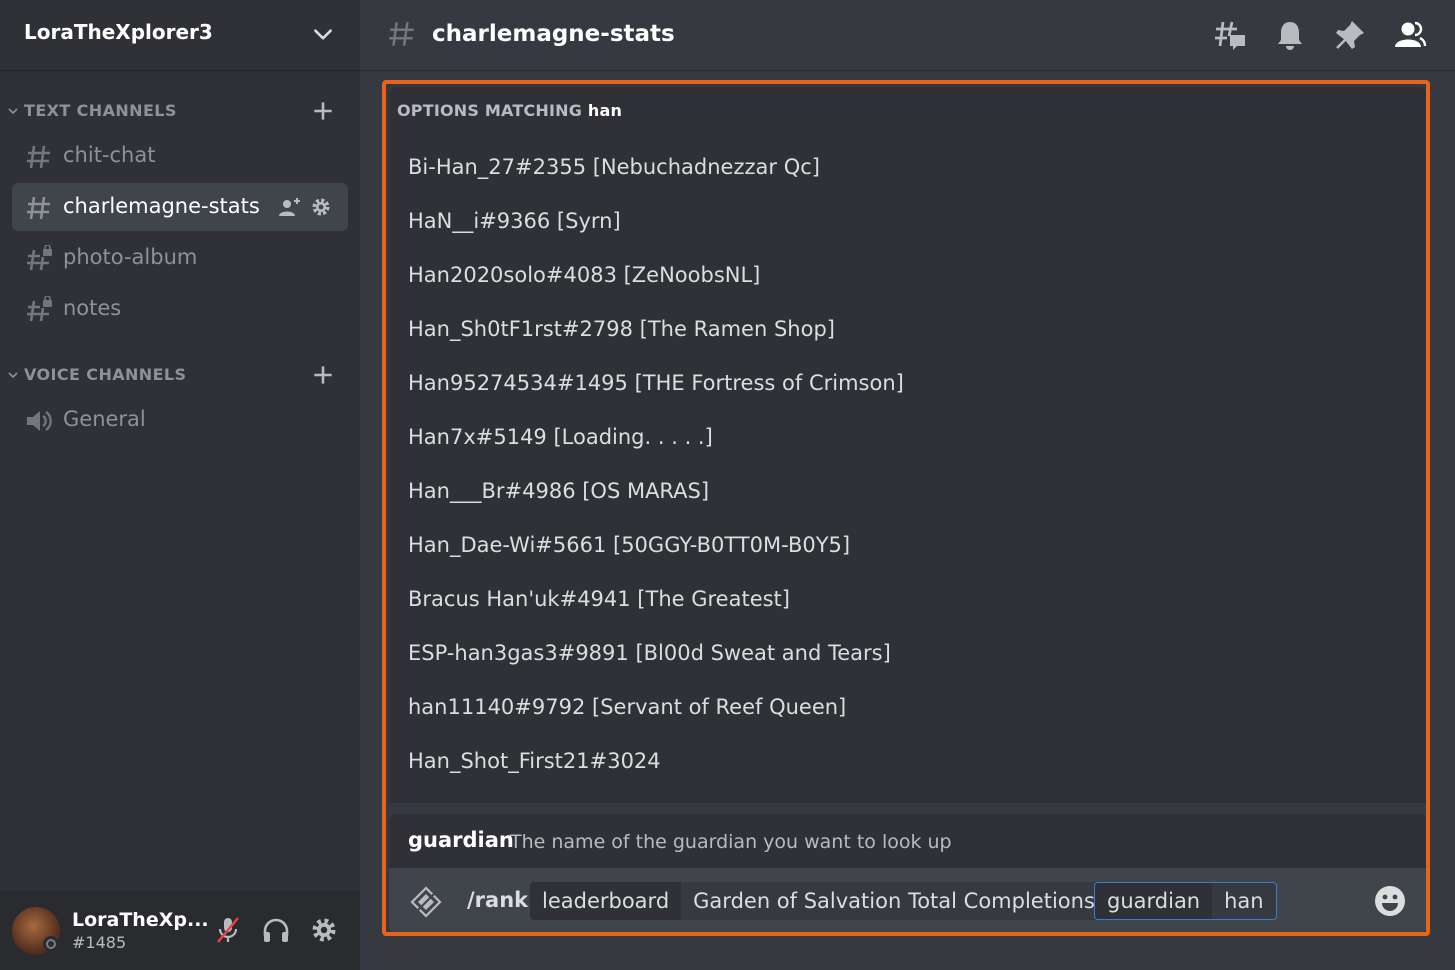 Image resolution: width=1455 pixels, height=970 pixels. I want to click on create-invite-icon, so click(290, 207).